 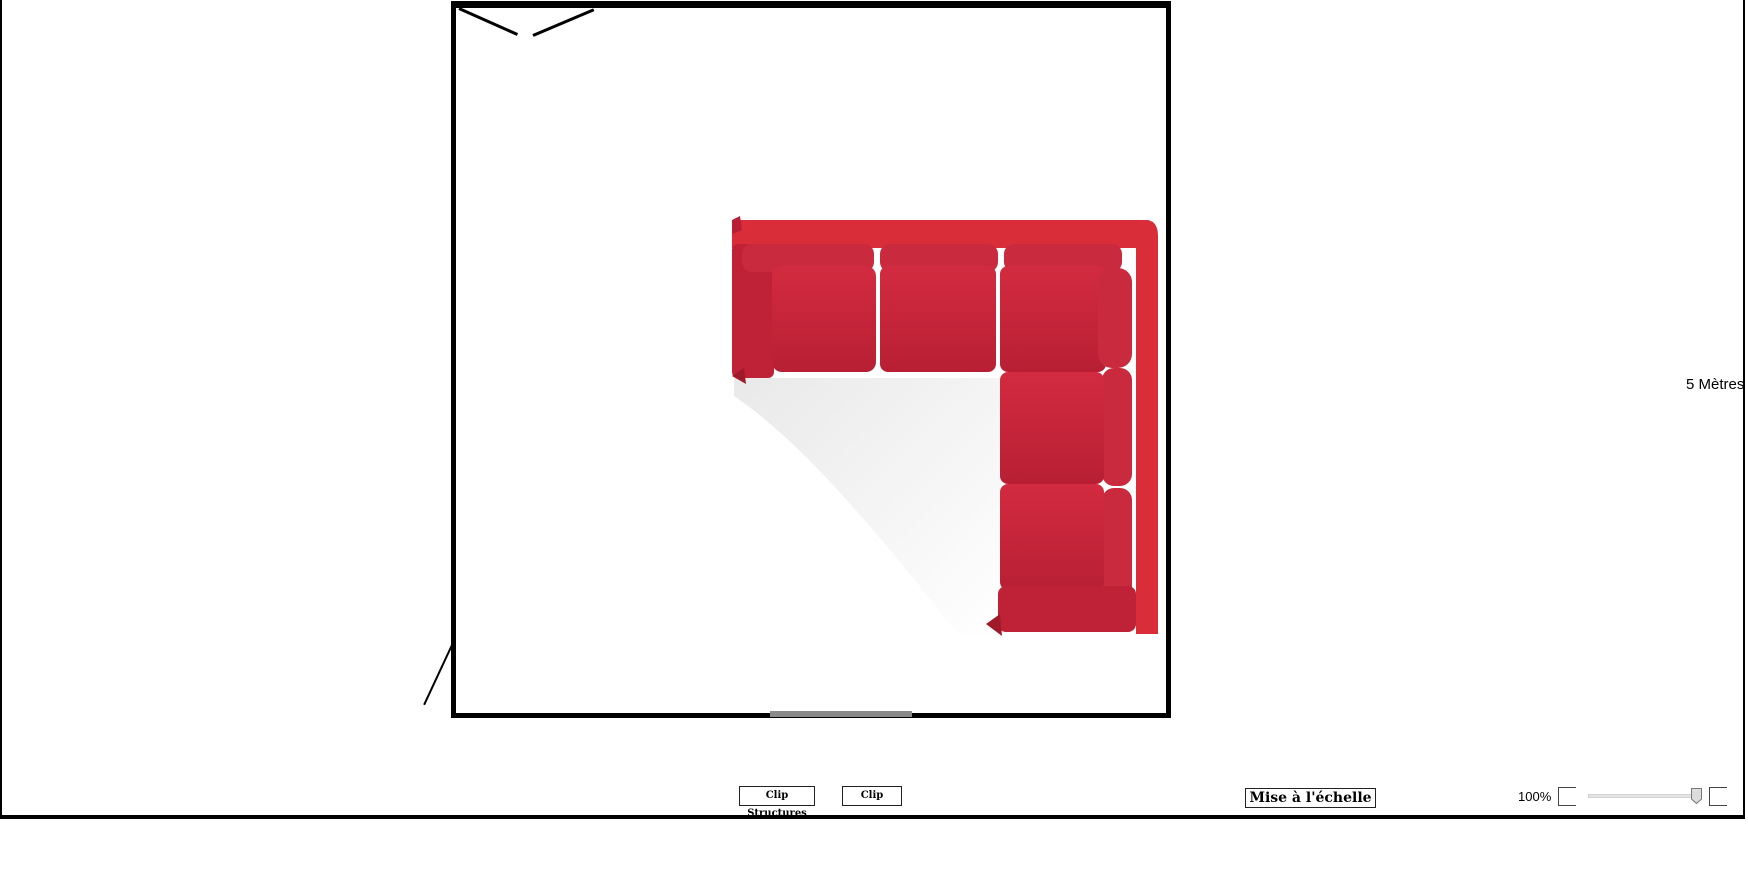 What do you see at coordinates (777, 802) in the screenshot?
I see `clip-structures-button: Clip Structures` at bounding box center [777, 802].